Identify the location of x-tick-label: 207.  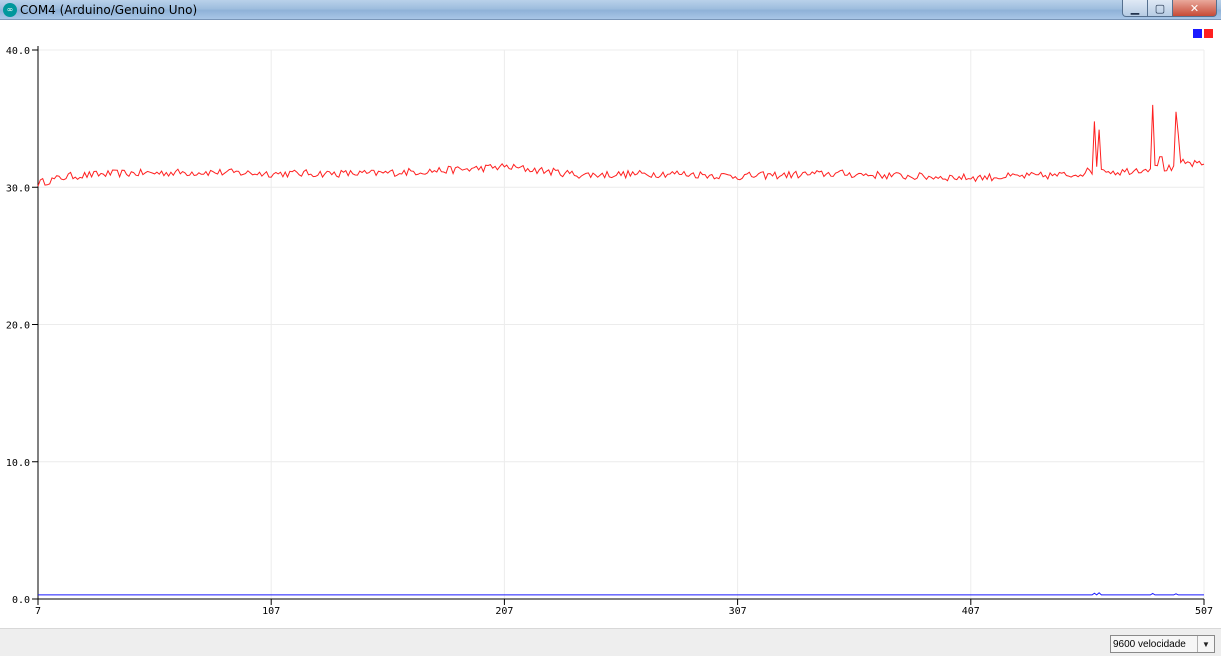
(504, 611).